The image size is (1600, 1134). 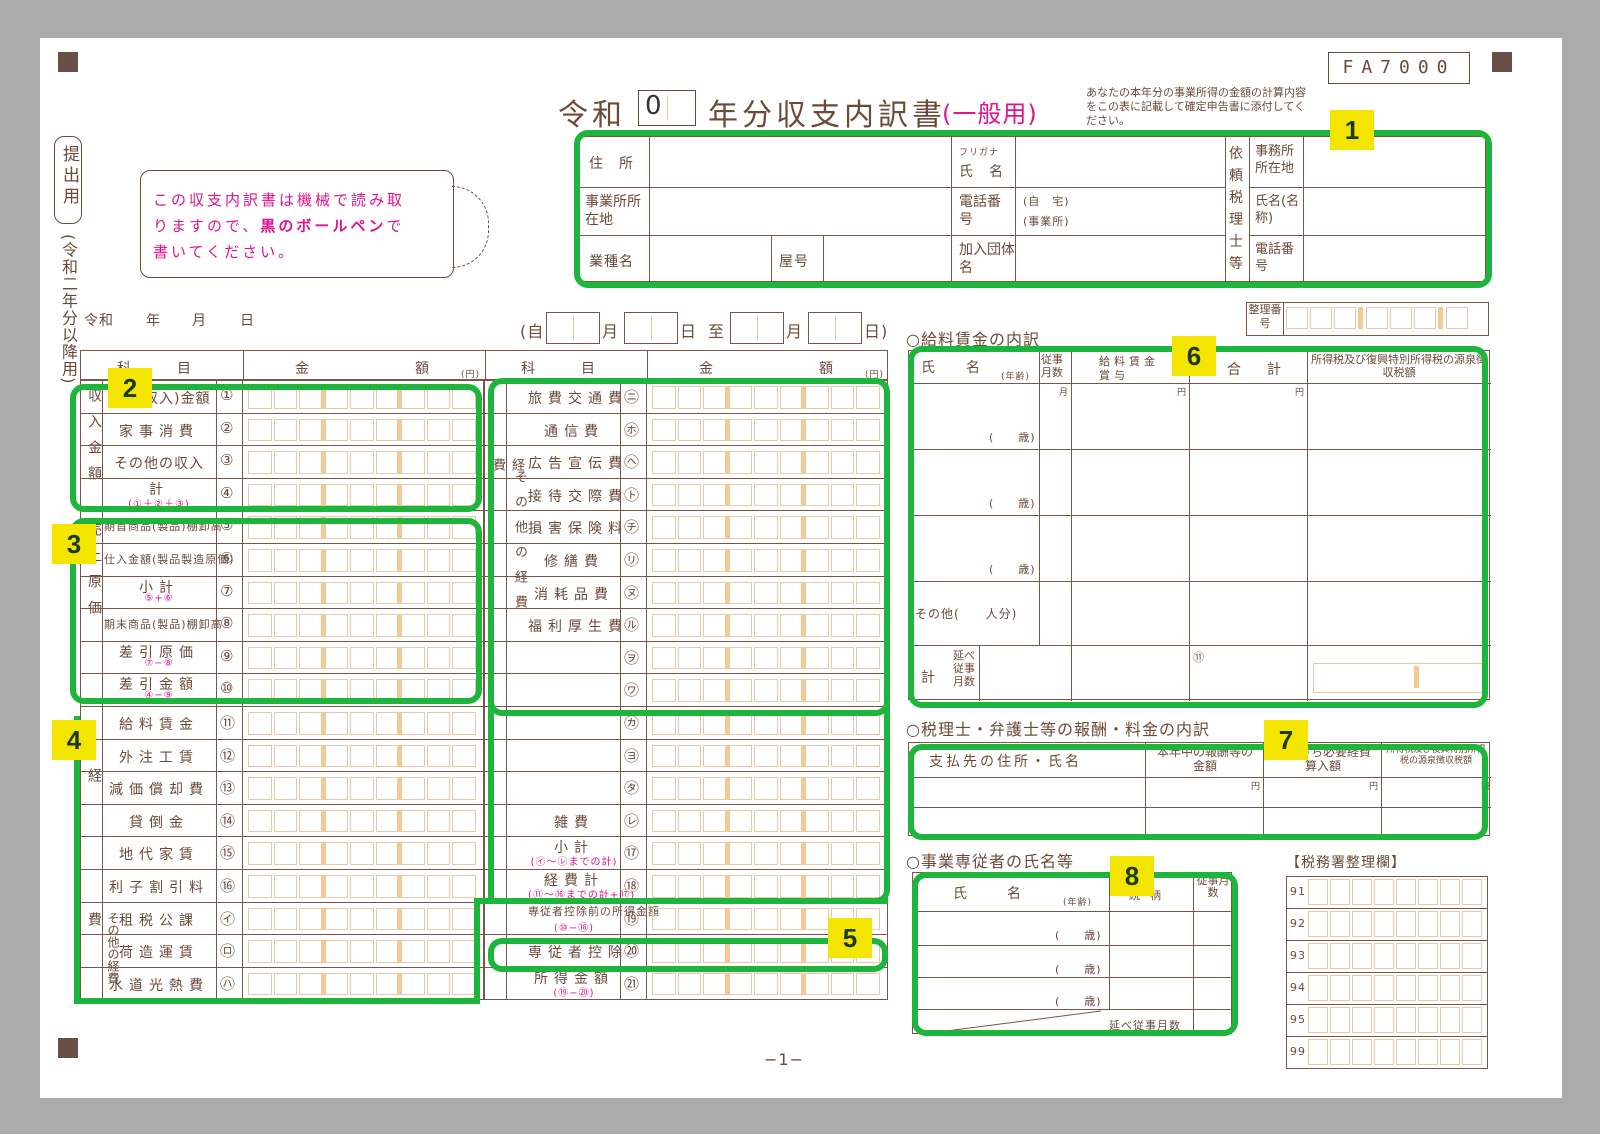 I want to click on ref-no-input, so click(x=1385, y=319).